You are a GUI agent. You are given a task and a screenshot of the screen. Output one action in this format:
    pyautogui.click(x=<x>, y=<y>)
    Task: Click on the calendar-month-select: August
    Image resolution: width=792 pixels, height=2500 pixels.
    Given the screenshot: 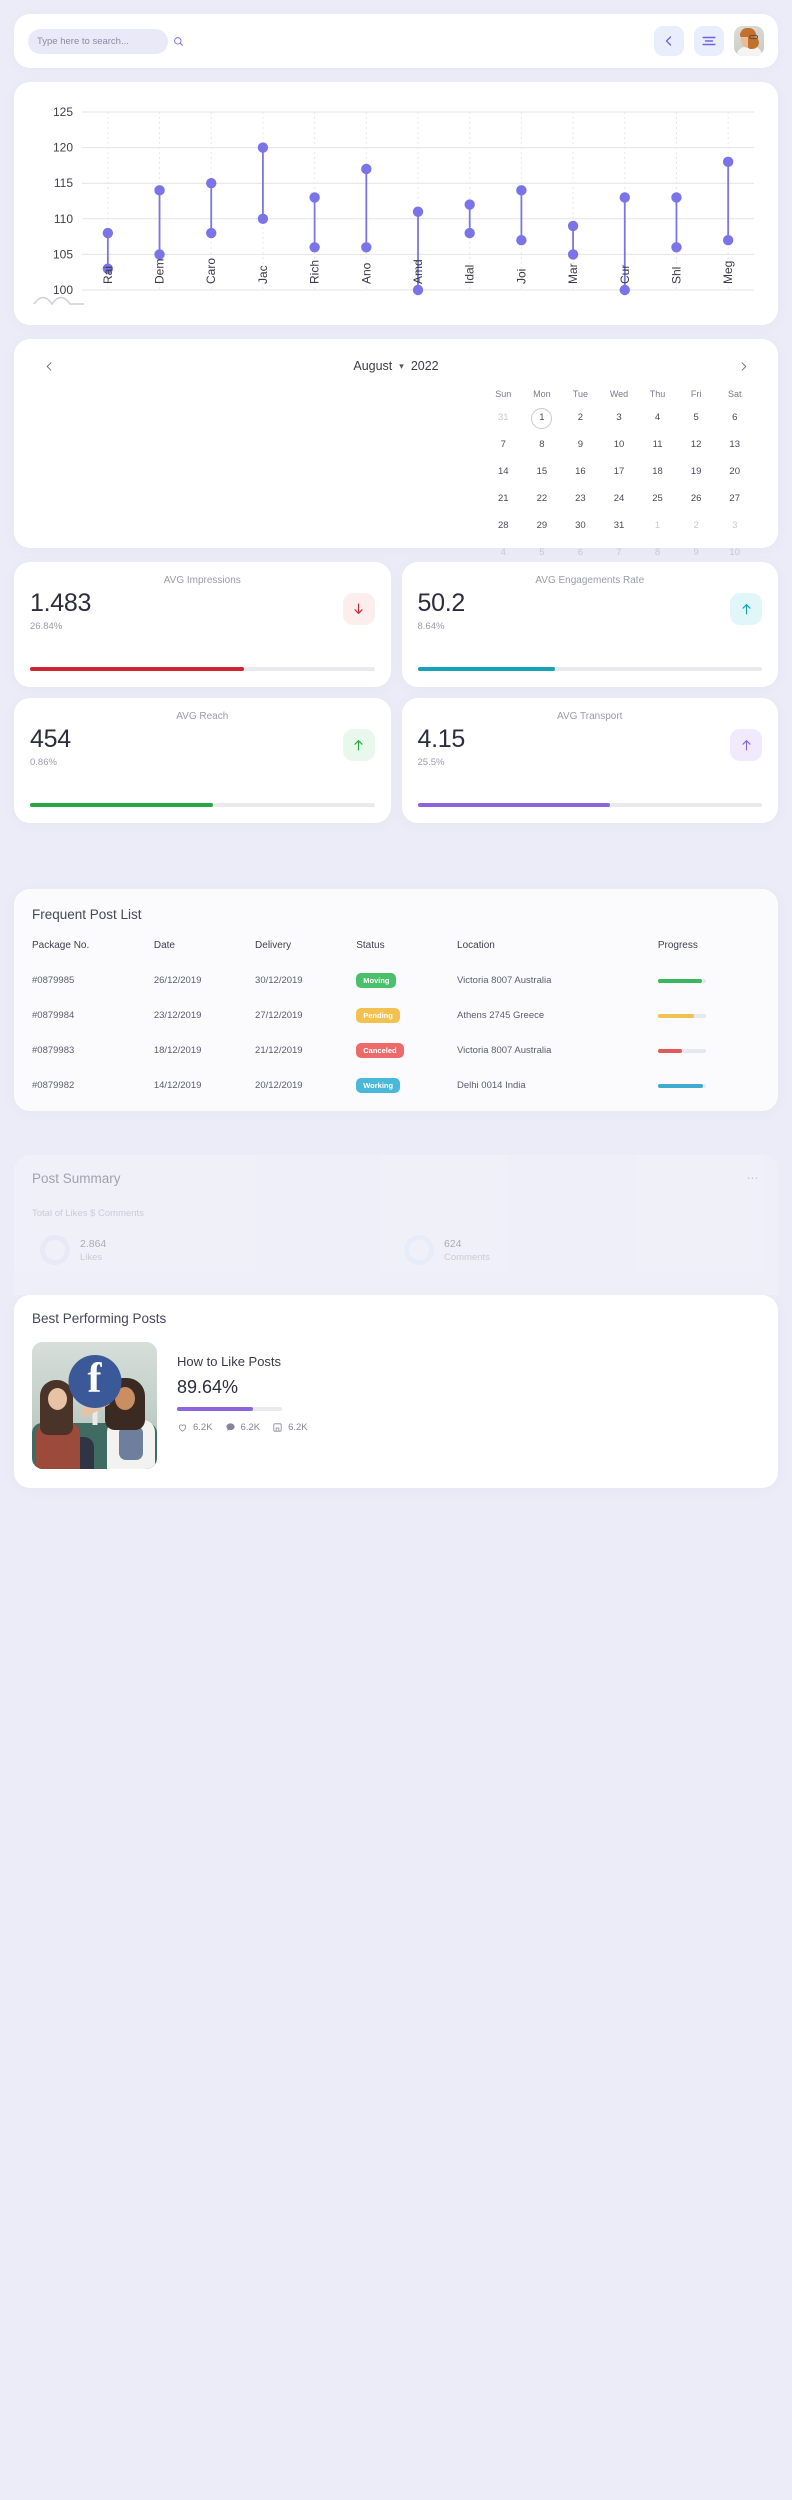 What is the action you would take?
    pyautogui.click(x=372, y=366)
    